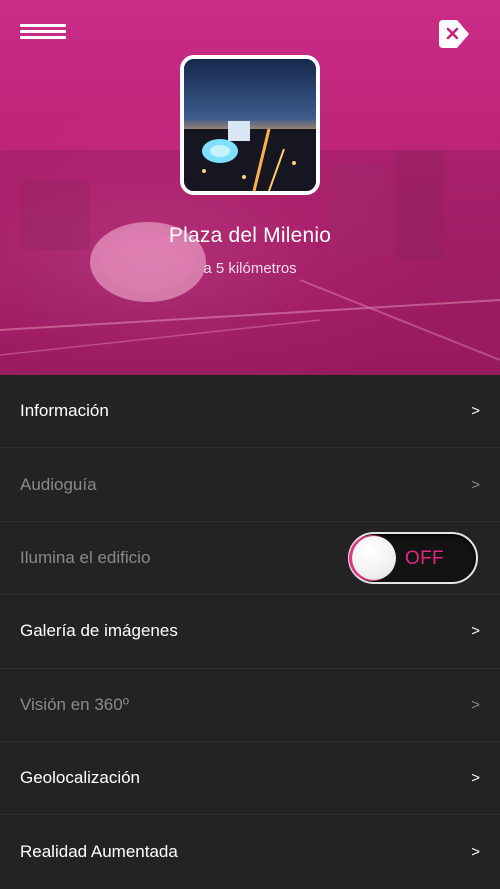 The height and width of the screenshot is (889, 500). I want to click on menu-item-vision-360: Visión en 360º >, so click(250, 705).